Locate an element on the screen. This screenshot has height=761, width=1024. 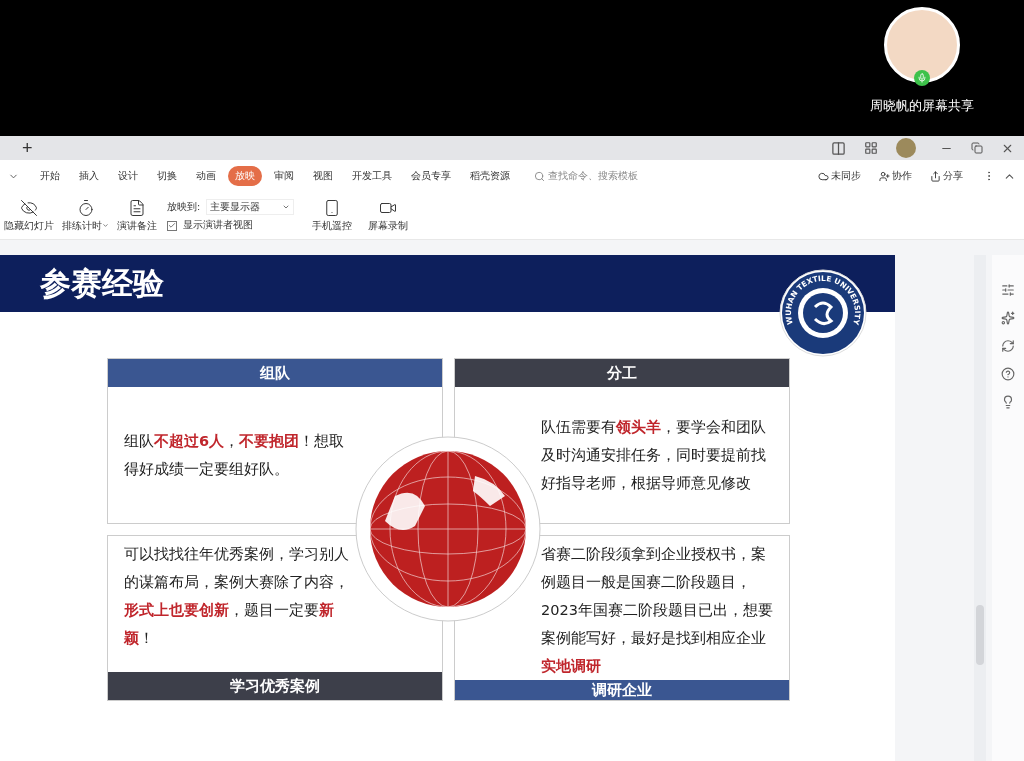
ribbon-tab: 稻壳资源 is located at coordinates (490, 176).